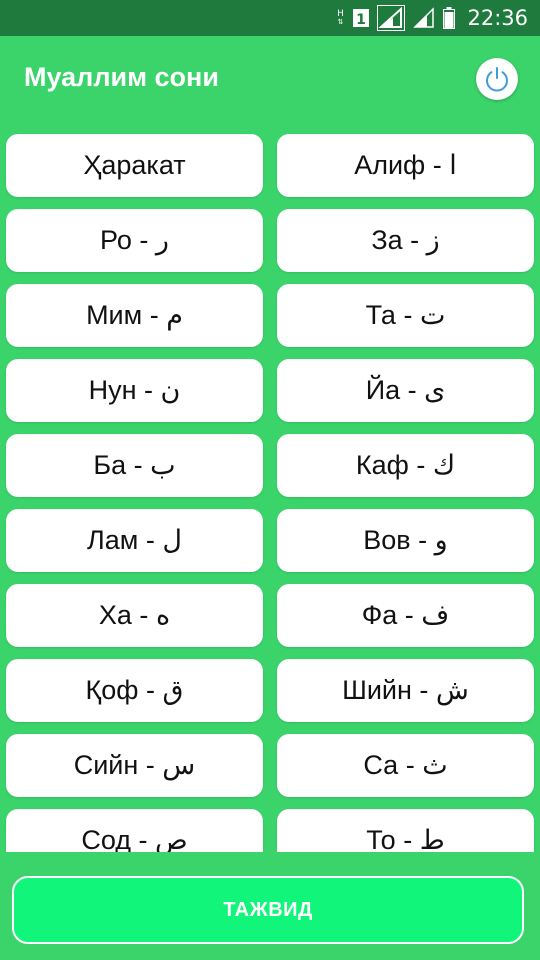  I want to click on letter-card-lam: Лам - ل, so click(134, 540).